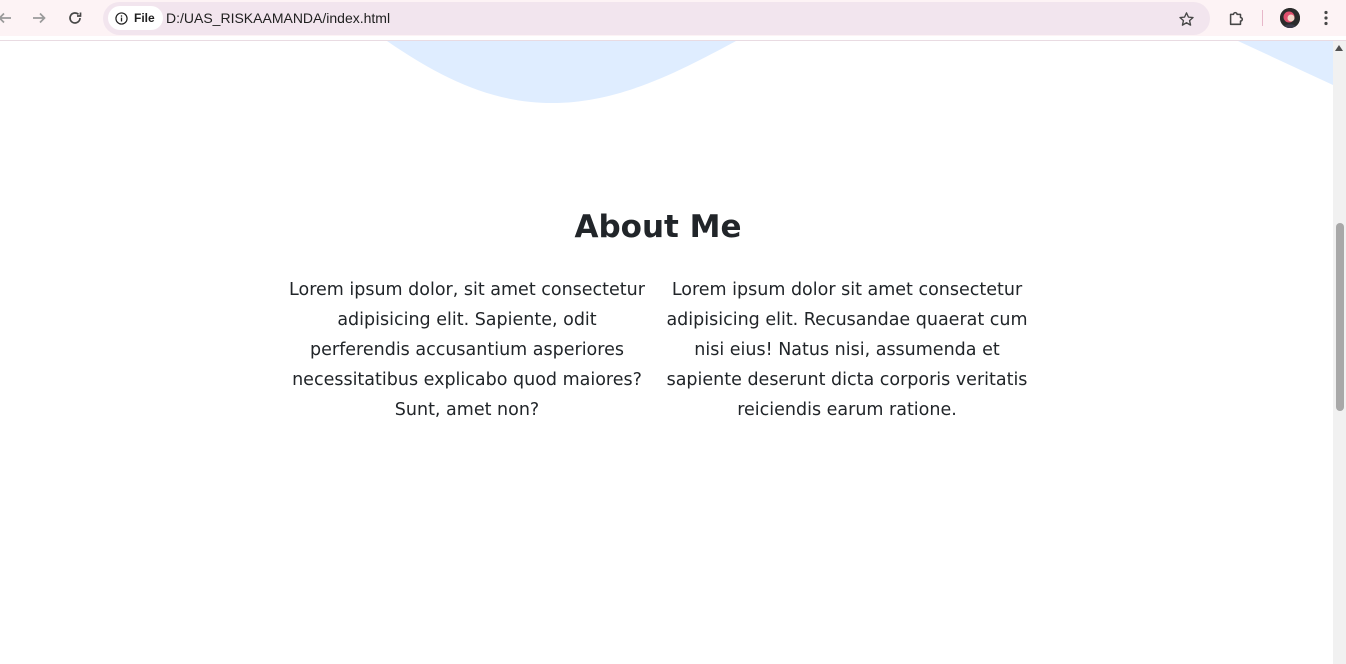 The width and height of the screenshot is (1346, 664). I want to click on arrow-right-icon, so click(39, 18).